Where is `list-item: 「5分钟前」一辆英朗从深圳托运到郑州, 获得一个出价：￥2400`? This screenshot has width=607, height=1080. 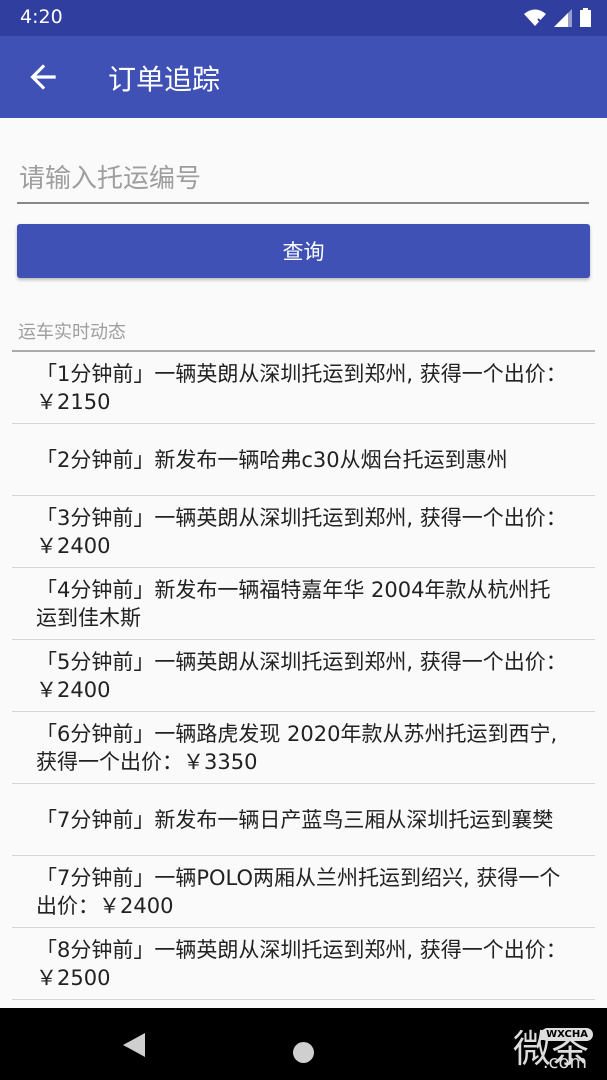
list-item: 「5分钟前」一辆英朗从深圳托运到郑州, 获得一个出价：￥2400 is located at coordinates (303, 676).